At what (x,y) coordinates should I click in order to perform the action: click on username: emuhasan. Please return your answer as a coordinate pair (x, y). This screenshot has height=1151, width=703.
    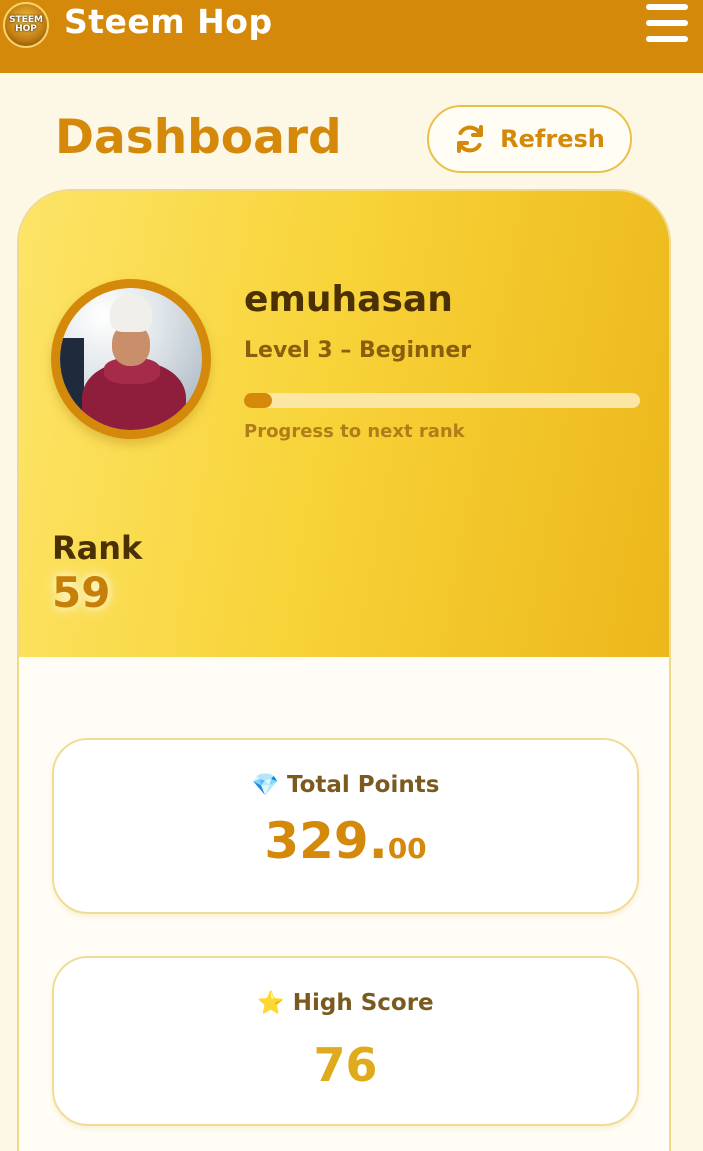
    Looking at the image, I should click on (348, 299).